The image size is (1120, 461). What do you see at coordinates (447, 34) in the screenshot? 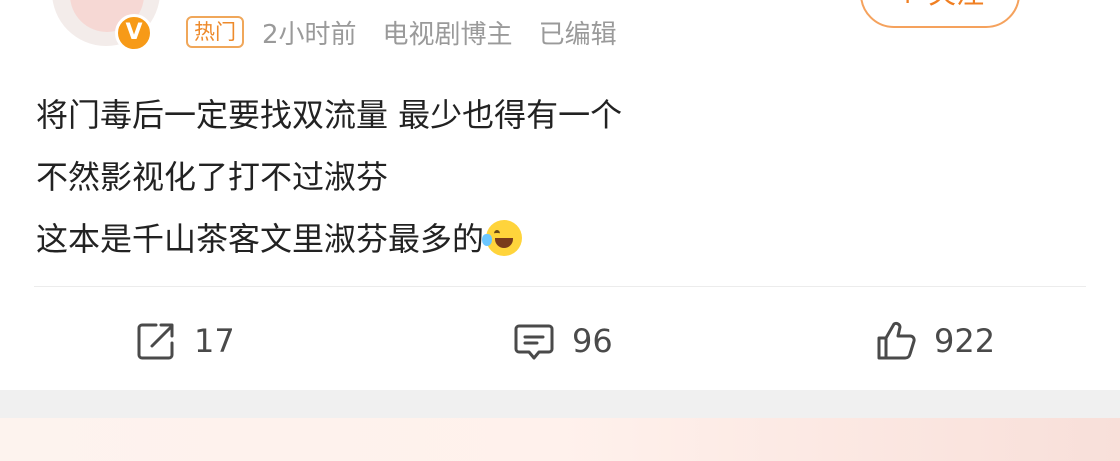
I see `author-title: 电视剧博主` at bounding box center [447, 34].